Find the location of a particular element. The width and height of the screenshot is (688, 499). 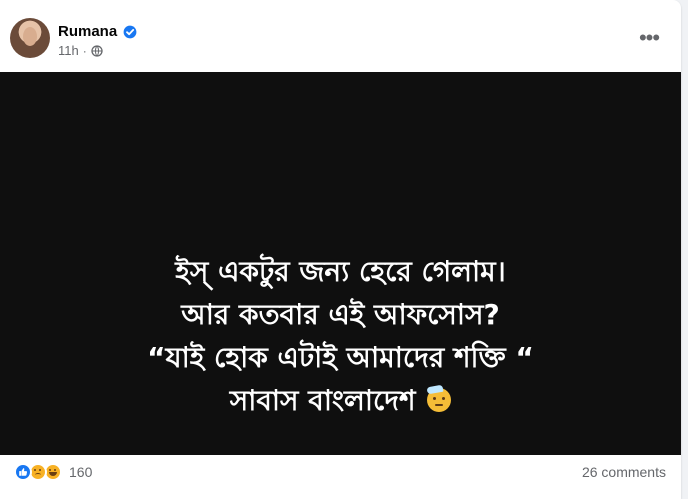

author-name: Rumana is located at coordinates (87, 32).